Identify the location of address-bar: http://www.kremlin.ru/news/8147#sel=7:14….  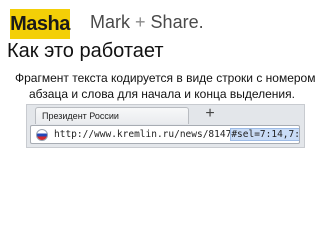
(165, 134).